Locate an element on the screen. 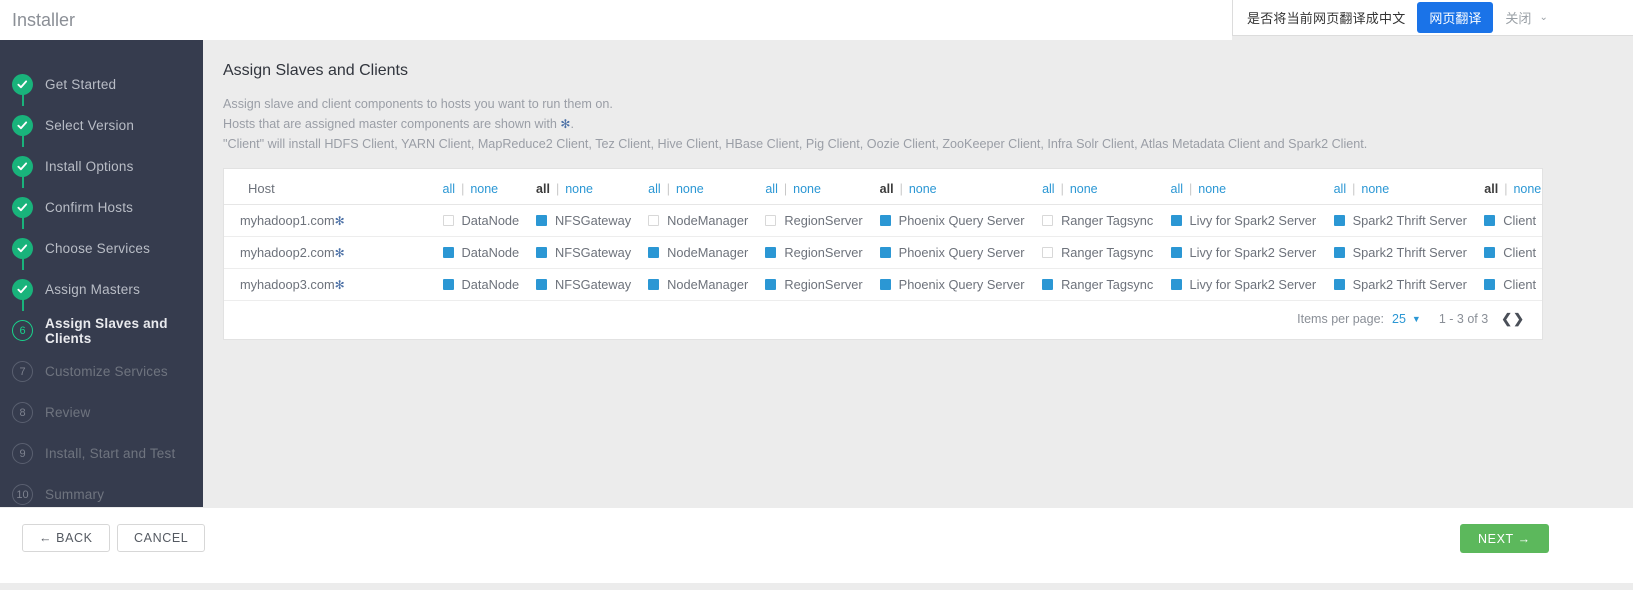 The image size is (1633, 590). translate-close-button: 关闭 is located at coordinates (1518, 17).